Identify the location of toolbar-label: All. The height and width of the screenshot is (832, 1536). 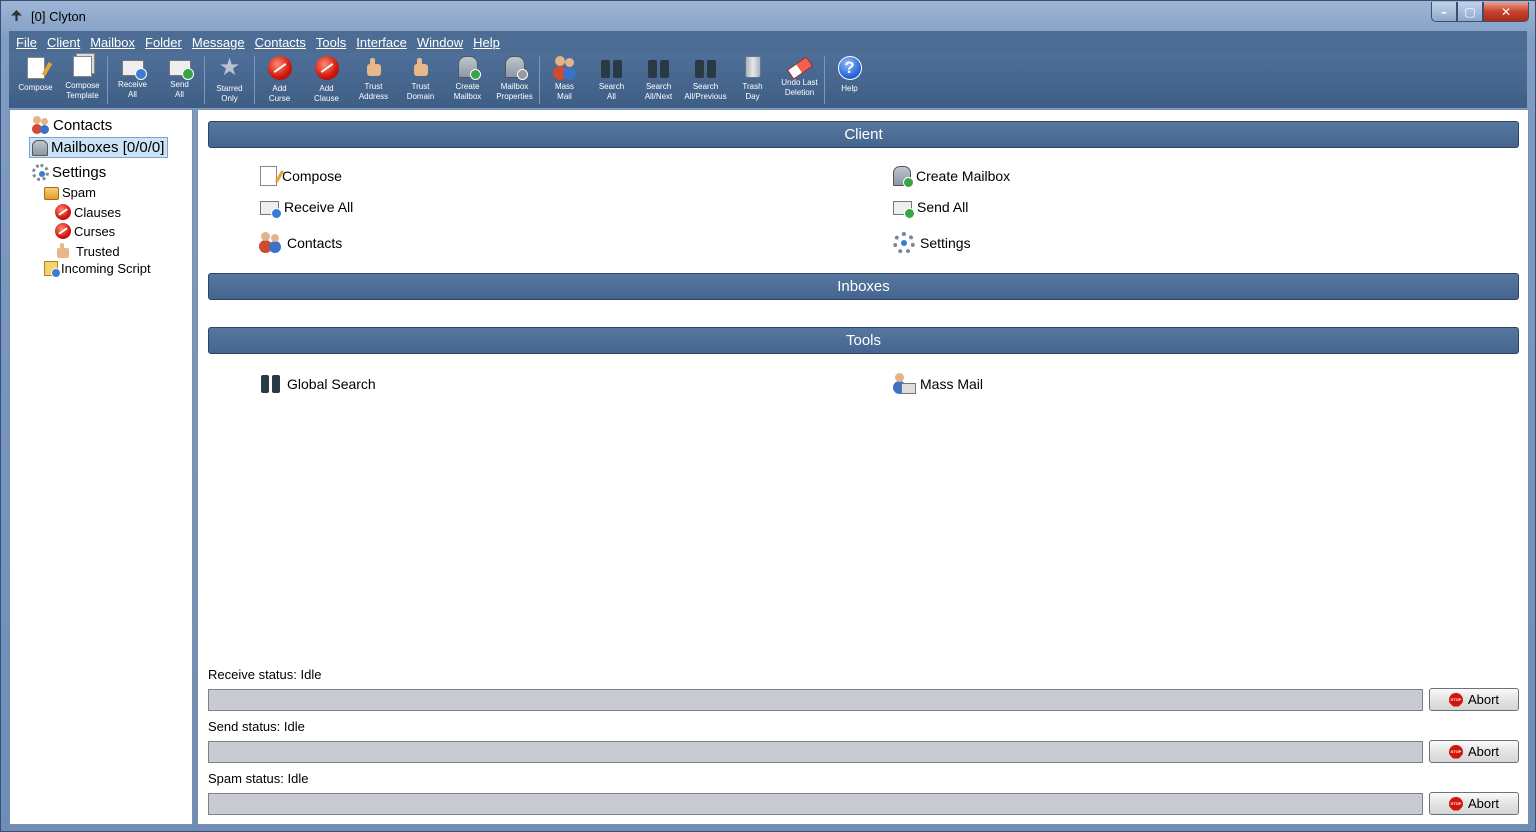
(611, 96).